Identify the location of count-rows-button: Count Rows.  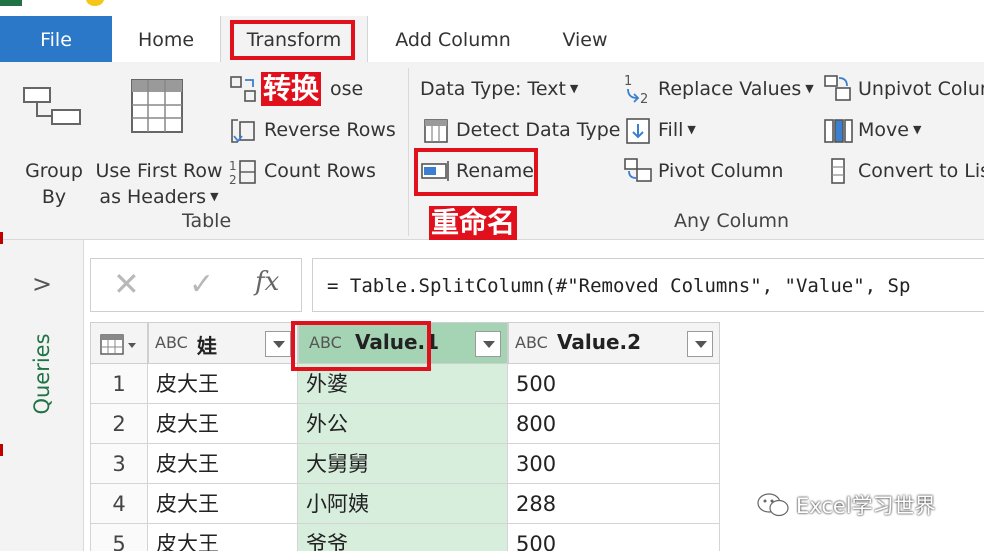
(320, 171).